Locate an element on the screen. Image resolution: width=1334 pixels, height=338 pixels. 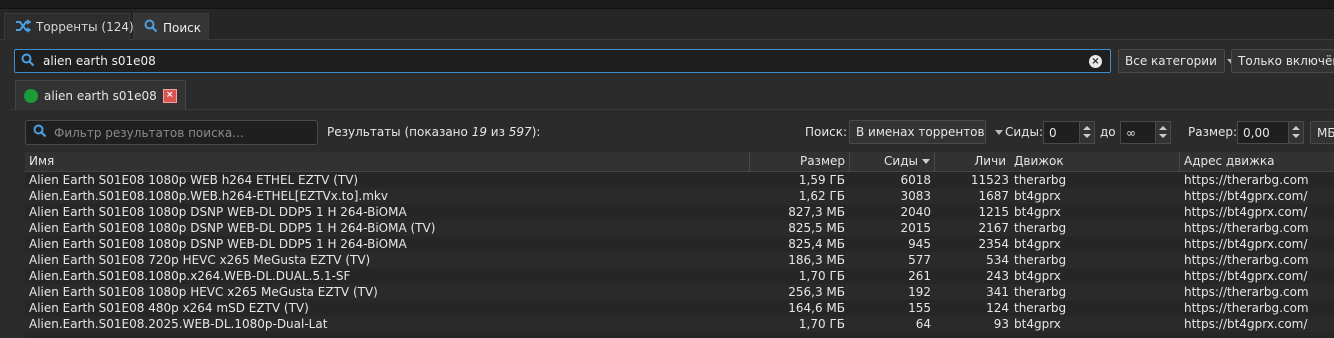
tab-torrents-label: Торренты (124) is located at coordinates (85, 27).